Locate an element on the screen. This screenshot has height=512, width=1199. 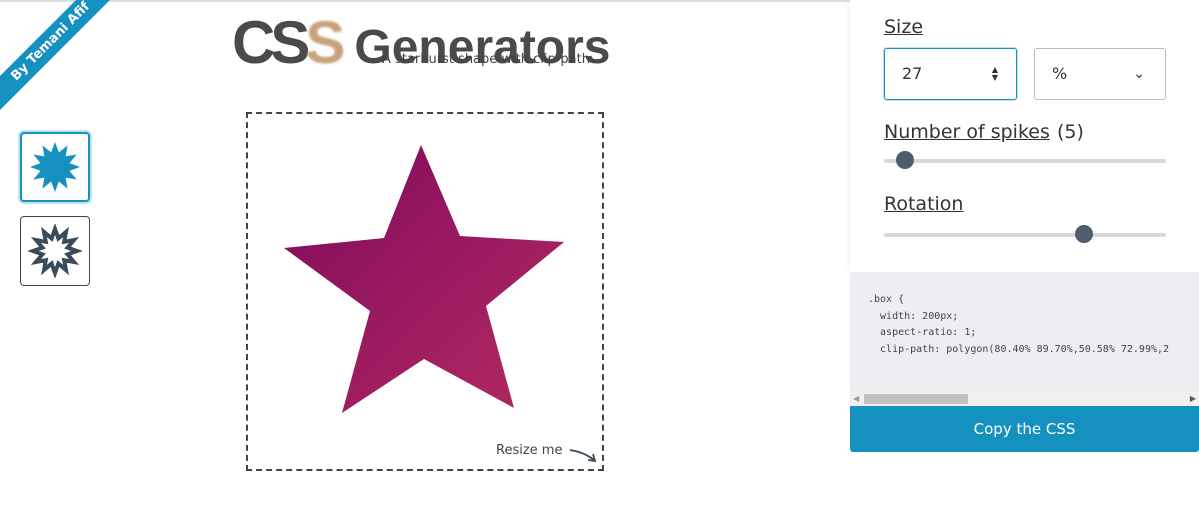
spikes-count: (5) is located at coordinates (1070, 132).